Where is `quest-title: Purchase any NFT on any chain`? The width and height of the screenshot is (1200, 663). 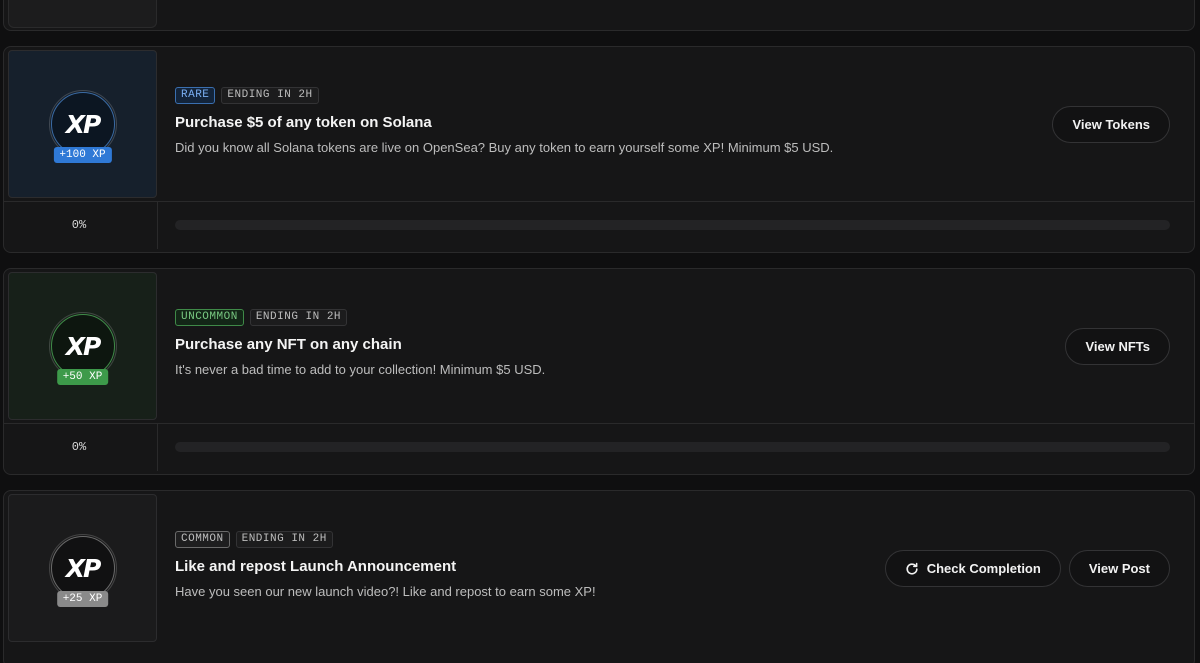
quest-title: Purchase any NFT on any chain is located at coordinates (288, 344).